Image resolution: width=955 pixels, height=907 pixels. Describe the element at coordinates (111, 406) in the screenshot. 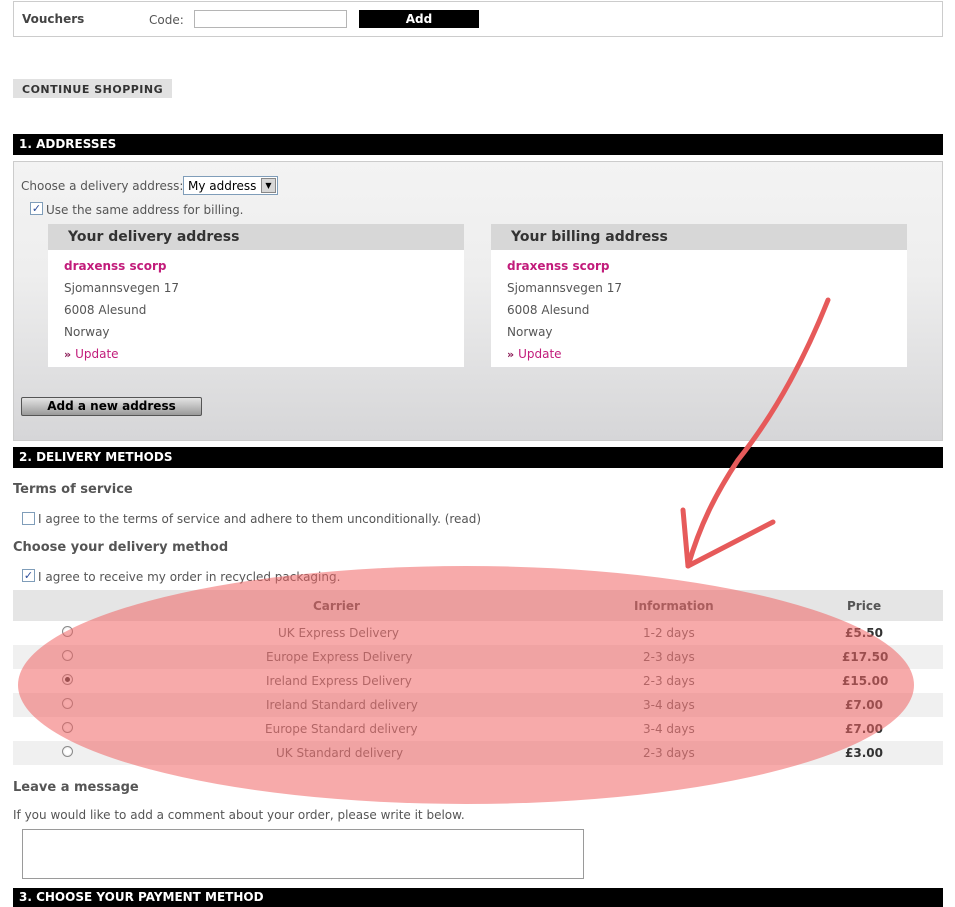

I see `add-new-address-button: Add a new address` at that location.